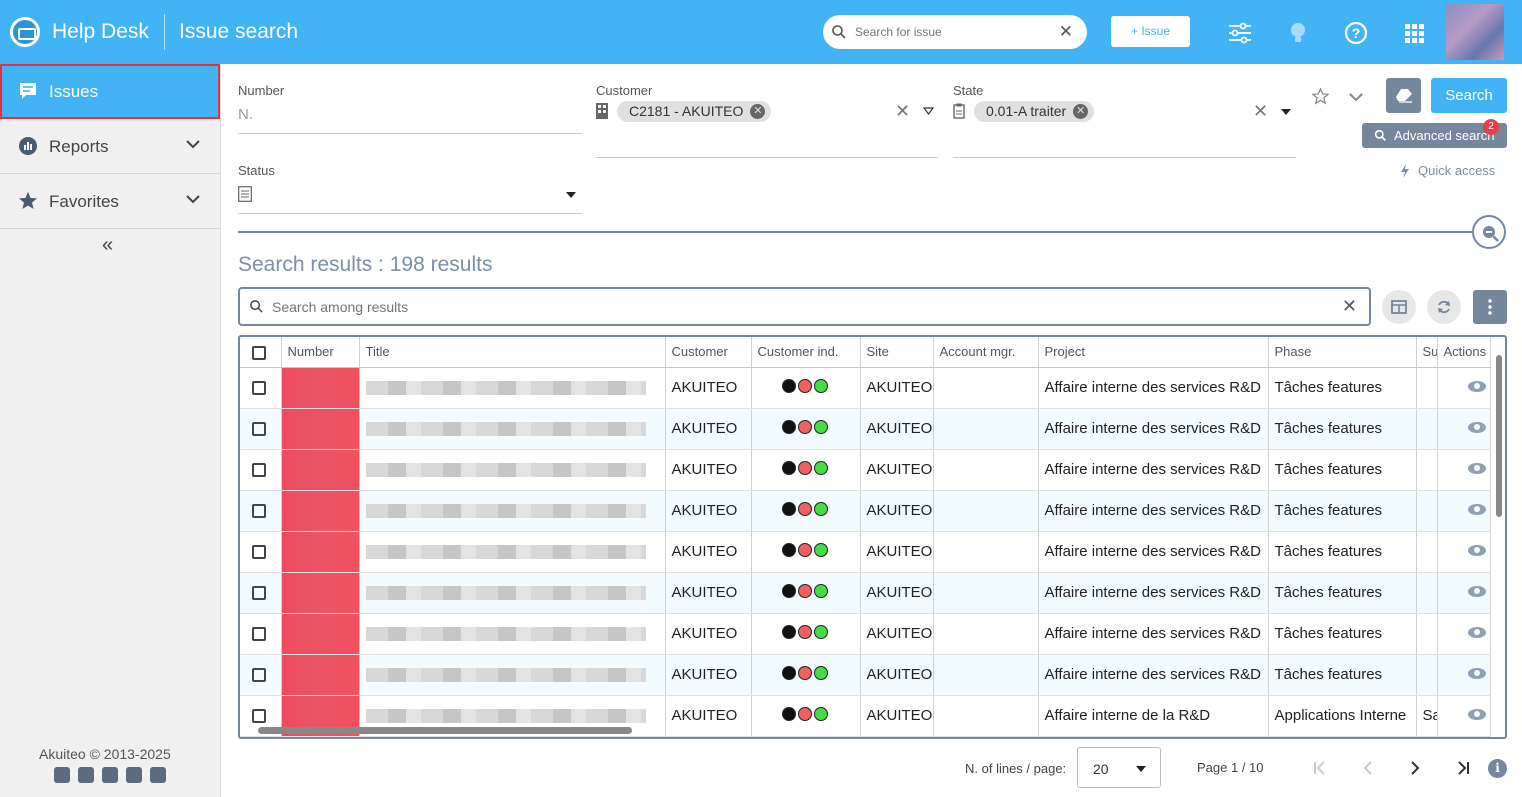 This screenshot has width=1522, height=797. Describe the element at coordinates (1444, 307) in the screenshot. I see `refresh-button` at that location.